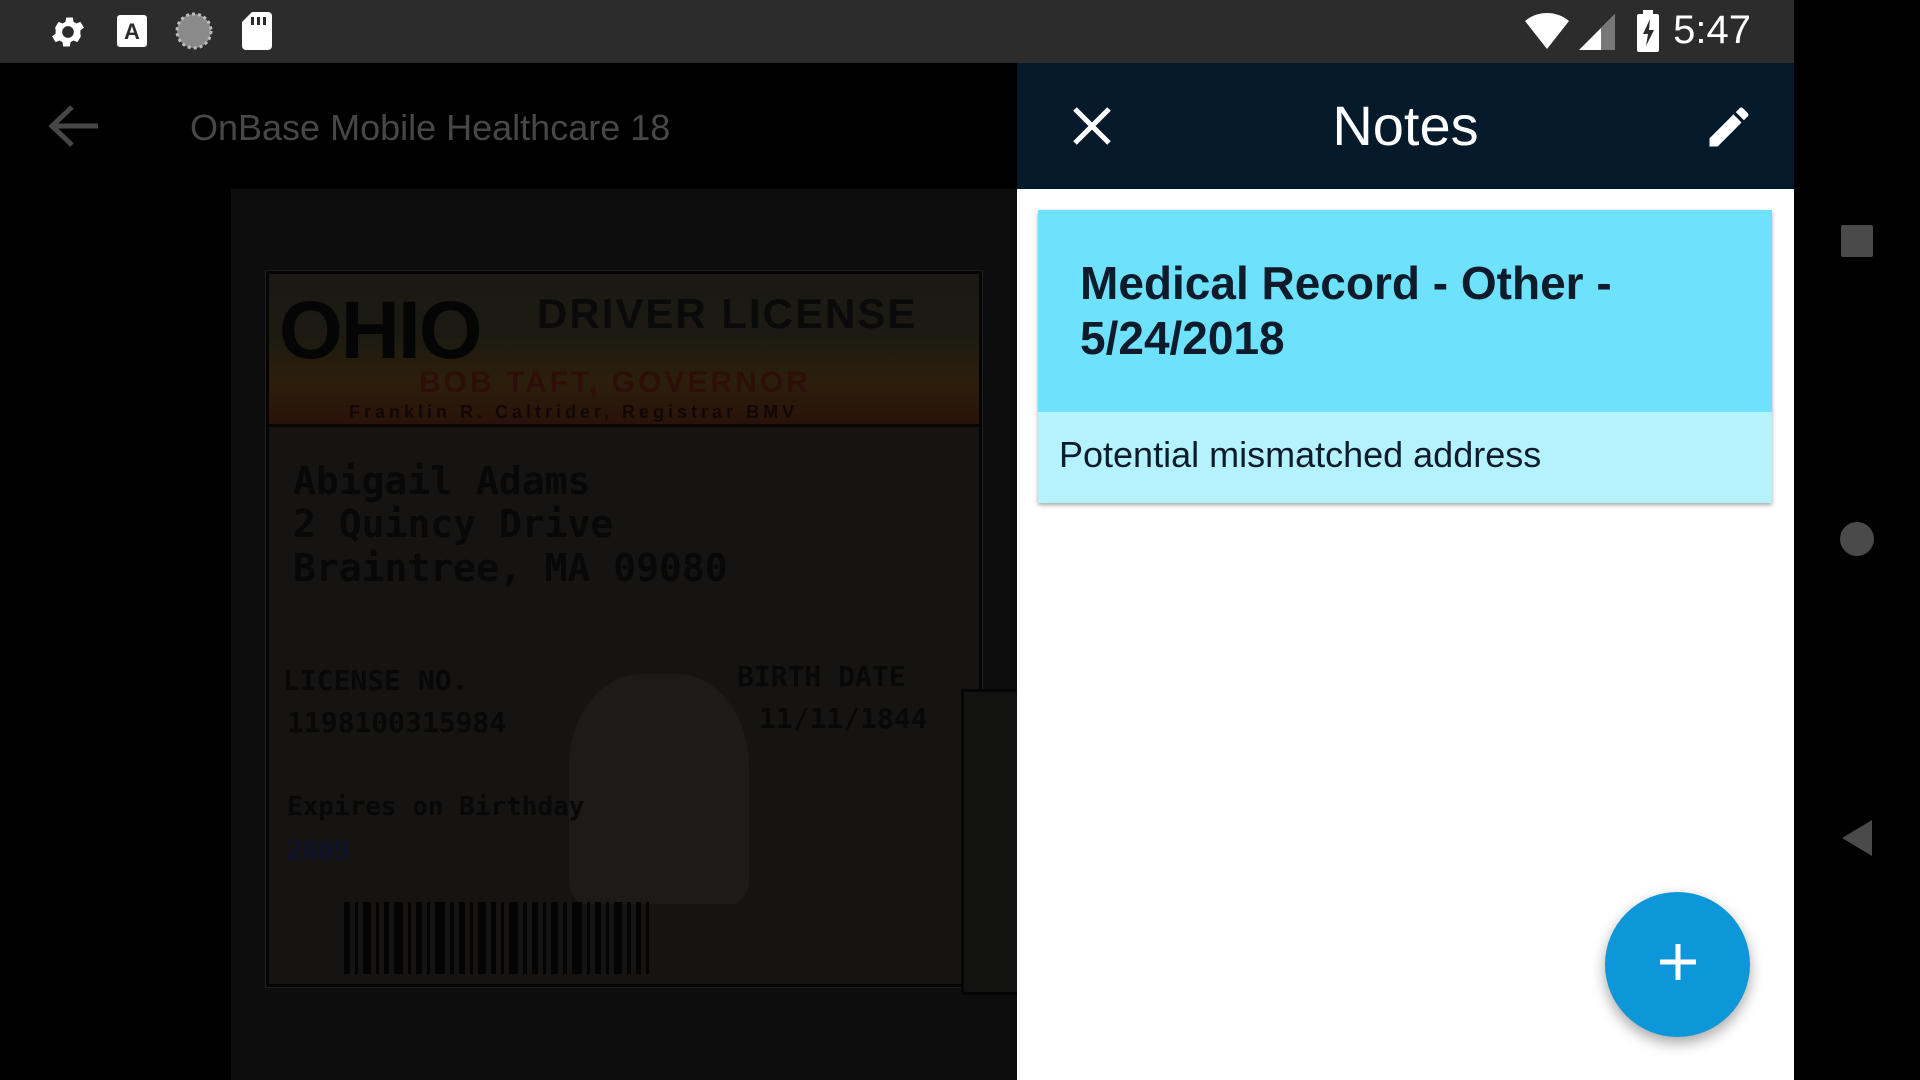  I want to click on battery-charging-icon, so click(1648, 33).